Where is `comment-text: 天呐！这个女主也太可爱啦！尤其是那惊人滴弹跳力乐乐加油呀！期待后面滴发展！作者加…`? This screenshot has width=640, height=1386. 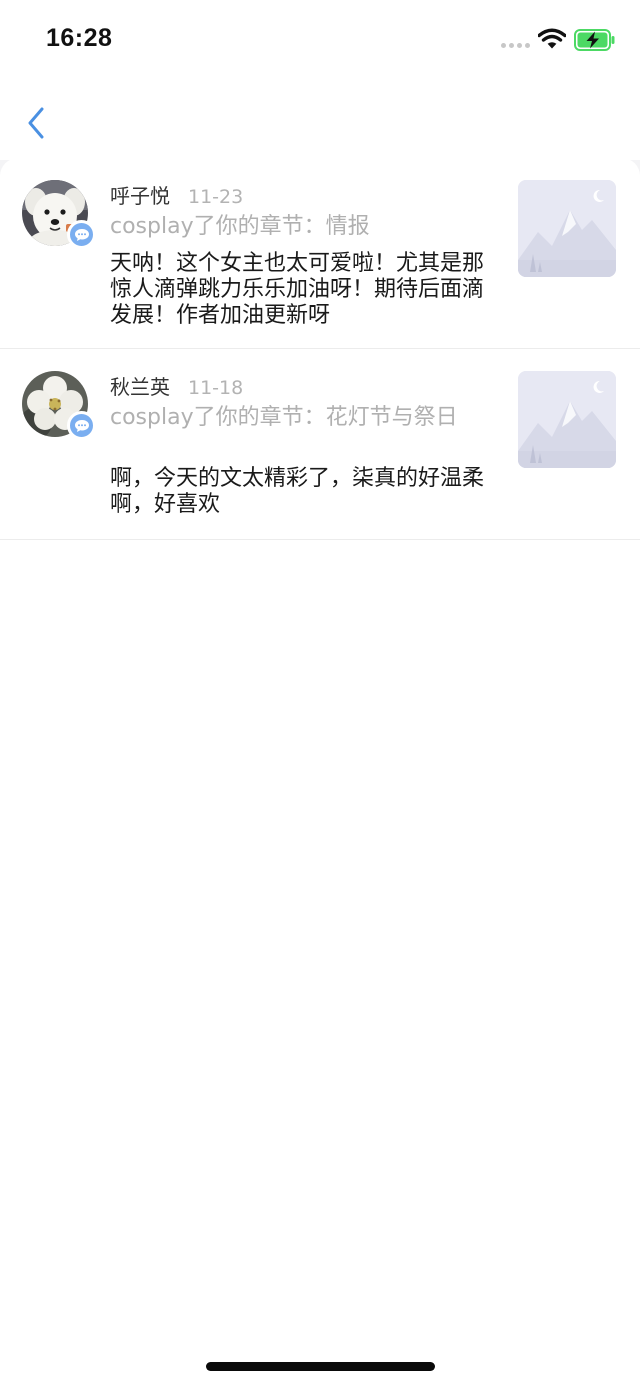
comment-text: 天呐！这个女主也太可爱啦！尤其是那惊人滴弹跳力乐乐加油呀！期待后面滴发展！作者加… is located at coordinates (297, 289).